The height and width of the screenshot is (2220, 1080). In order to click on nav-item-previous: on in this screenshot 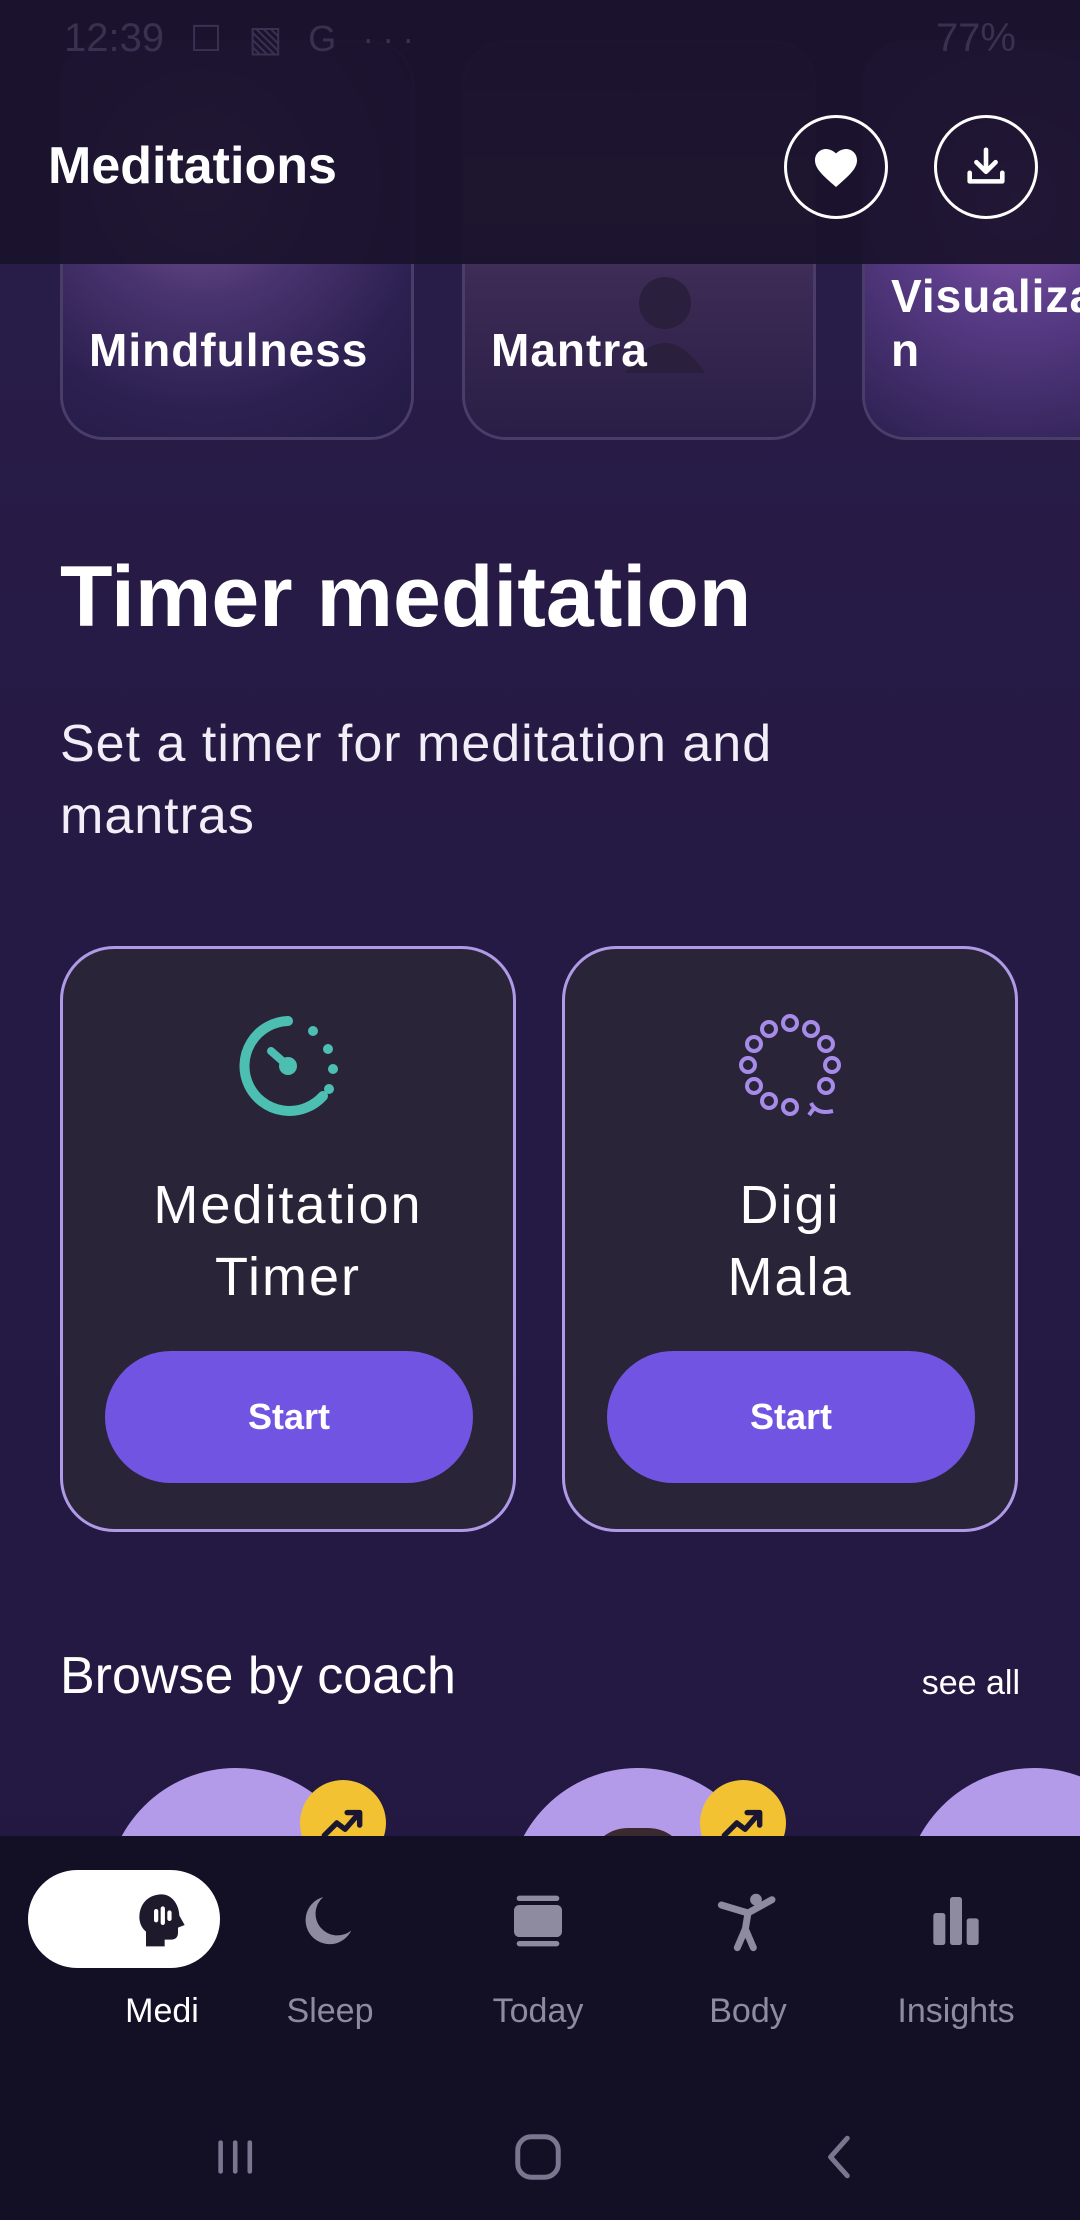, I will do `click(35, 1955)`.